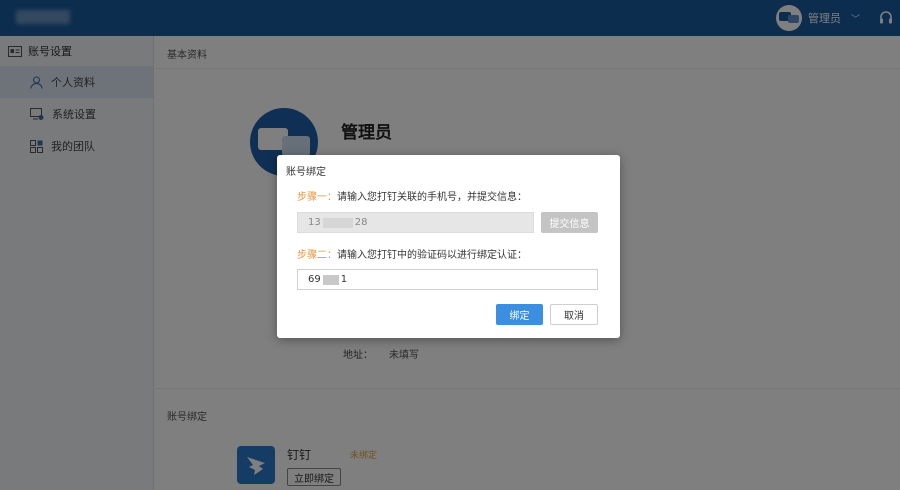 The image size is (900, 490). Describe the element at coordinates (432, 197) in the screenshot. I see `step-one-text: 请输入您打钉关联的手机号，并提交信息：` at that location.